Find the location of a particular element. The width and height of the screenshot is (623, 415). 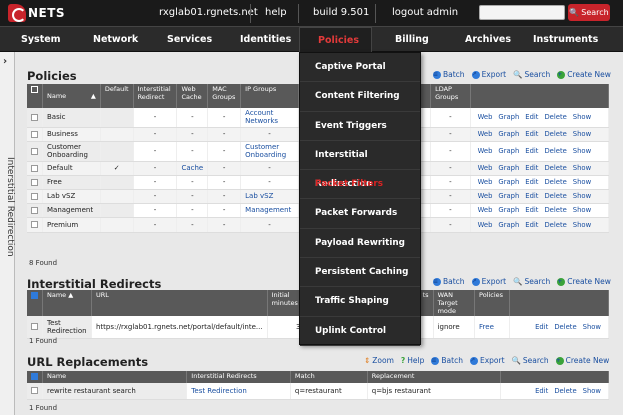

menu-item-uplink-control: Uplink Control is located at coordinates (360, 331).